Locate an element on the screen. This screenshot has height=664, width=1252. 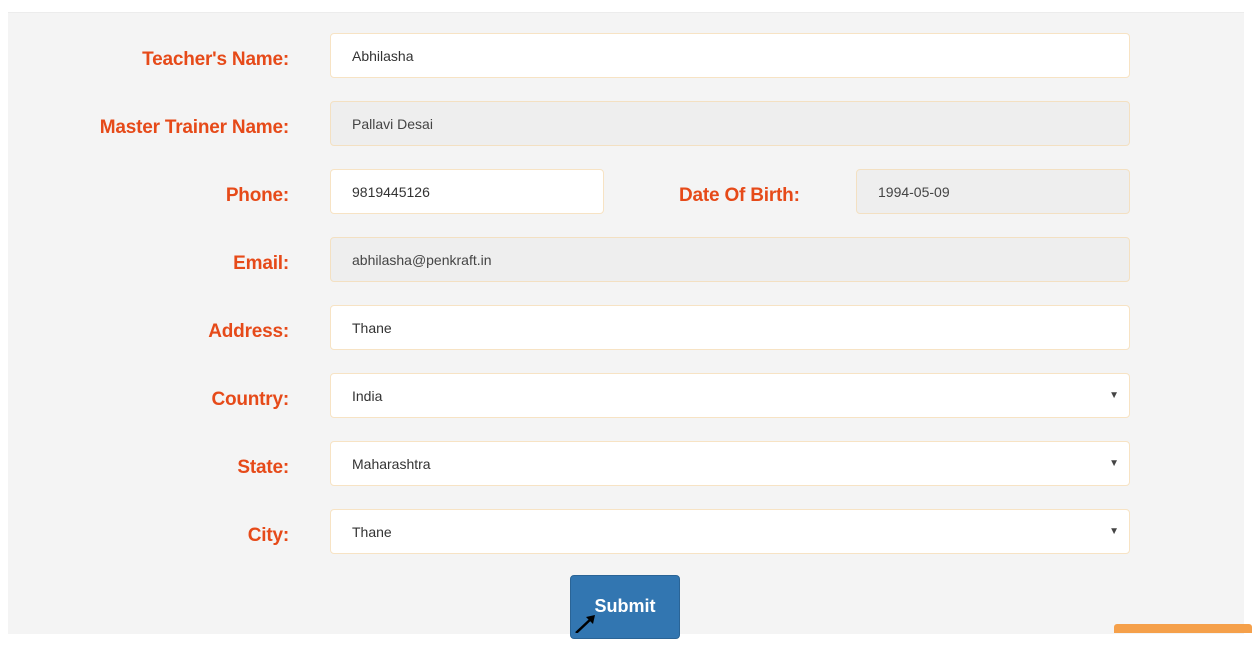
phone-label: Phone: is located at coordinates (257, 195).